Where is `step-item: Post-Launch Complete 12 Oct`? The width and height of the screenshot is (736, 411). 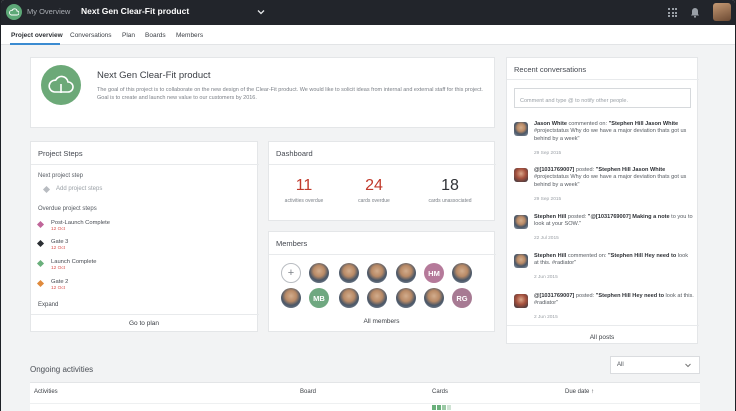 step-item: Post-Launch Complete 12 Oct is located at coordinates (73, 226).